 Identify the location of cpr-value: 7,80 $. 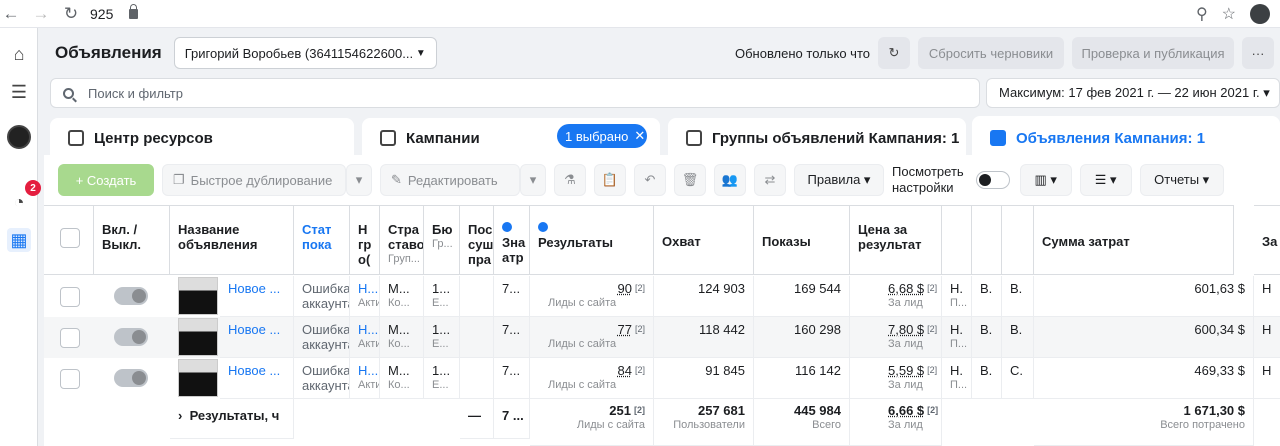
(906, 329).